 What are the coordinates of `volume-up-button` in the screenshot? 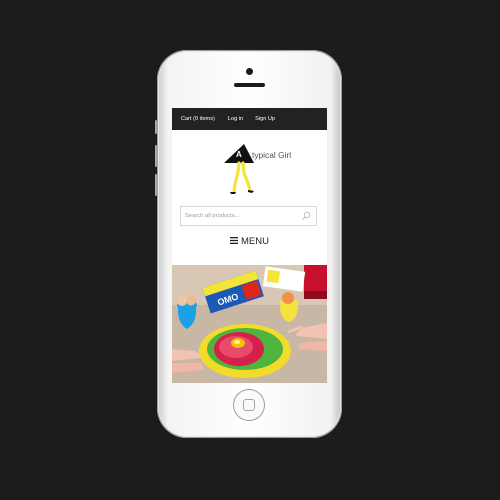 It's located at (156, 156).